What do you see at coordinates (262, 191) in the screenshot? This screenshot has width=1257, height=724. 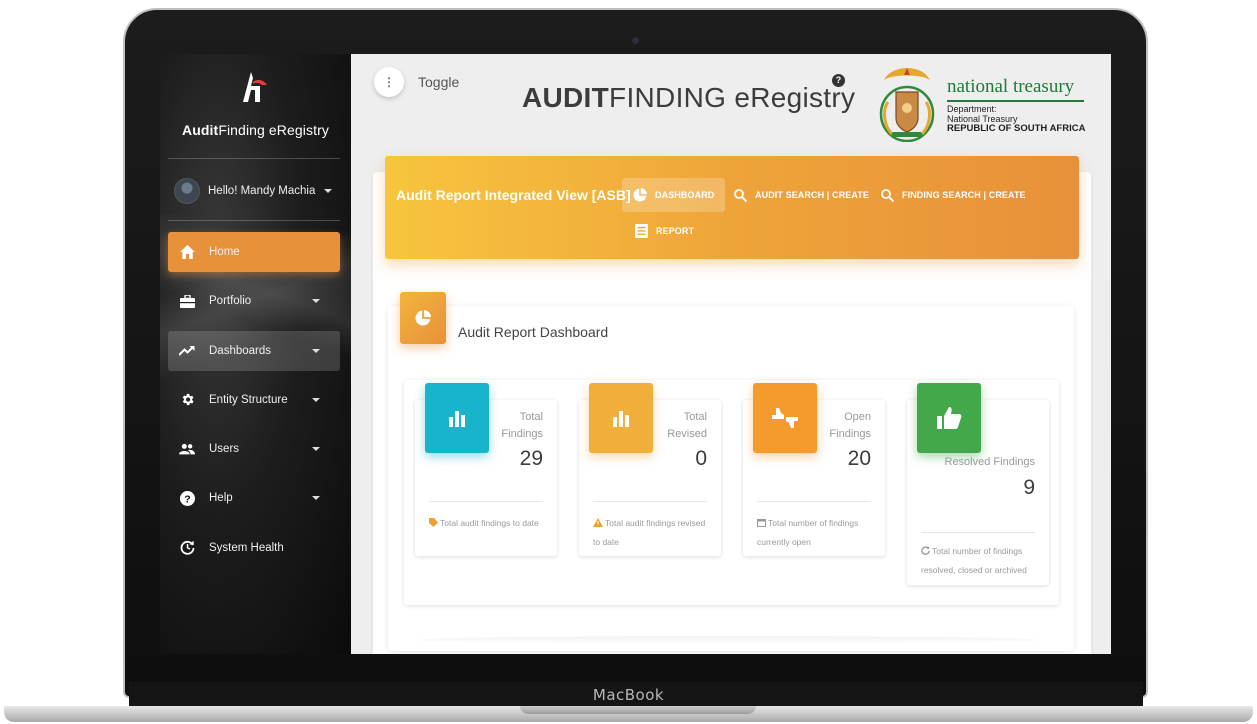 I see `user-greeting: Hello! Mandy Machia` at bounding box center [262, 191].